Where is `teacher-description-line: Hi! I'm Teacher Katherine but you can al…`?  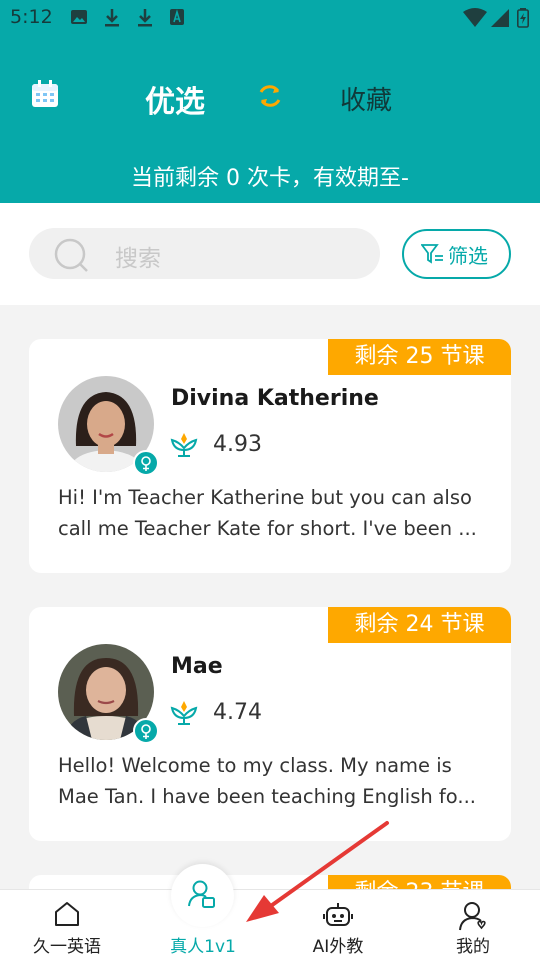
teacher-description-line: Hi! I'm Teacher Katherine but you can al… is located at coordinates (265, 497).